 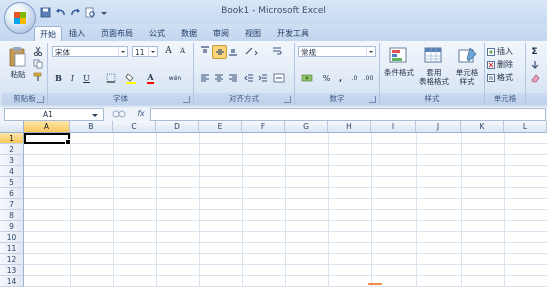 What do you see at coordinates (141, 113) in the screenshot?
I see `insert-function-button: fx` at bounding box center [141, 113].